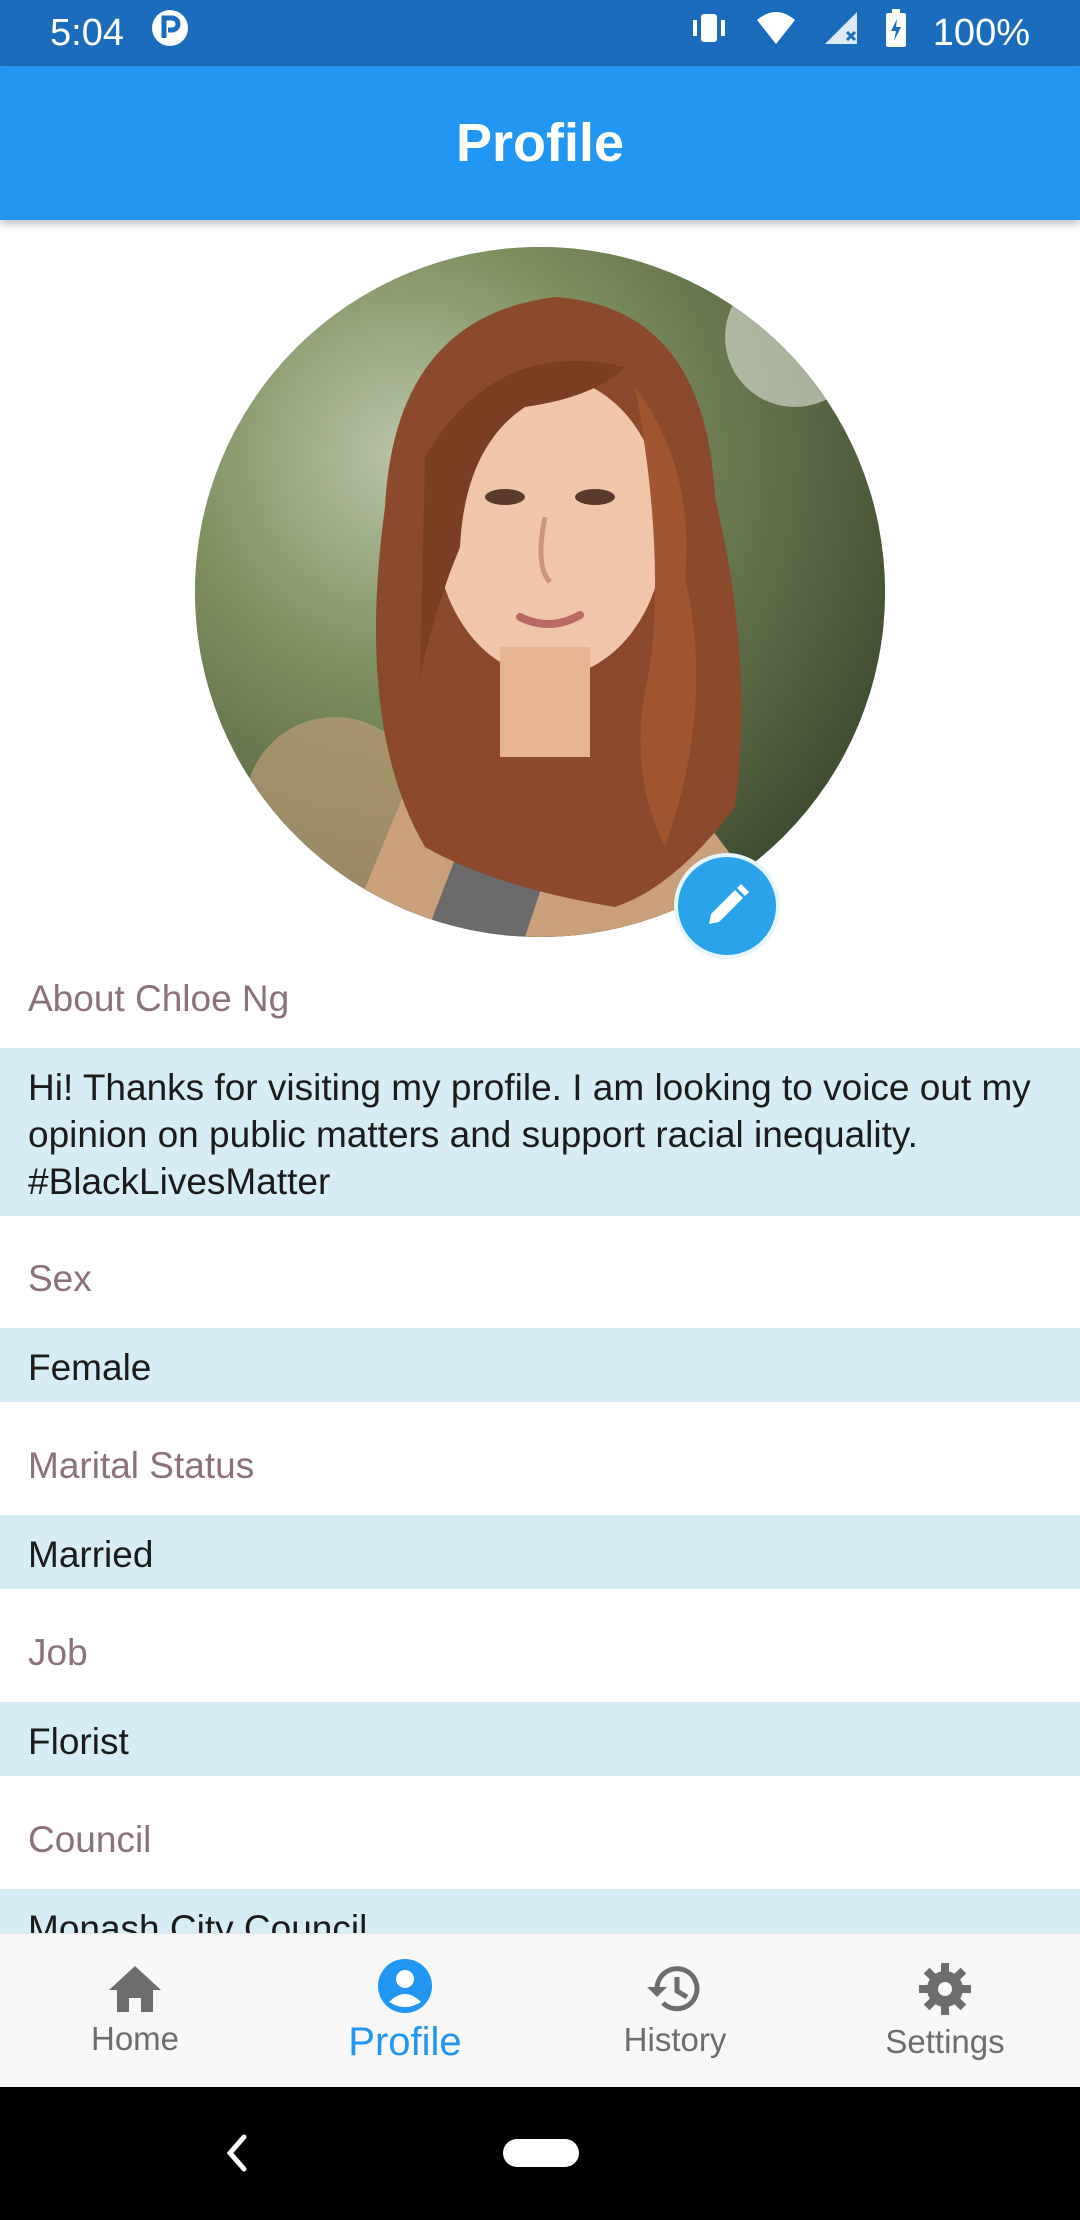 This screenshot has height=2220, width=1080. What do you see at coordinates (90, 1839) in the screenshot?
I see `council-label: Council` at bounding box center [90, 1839].